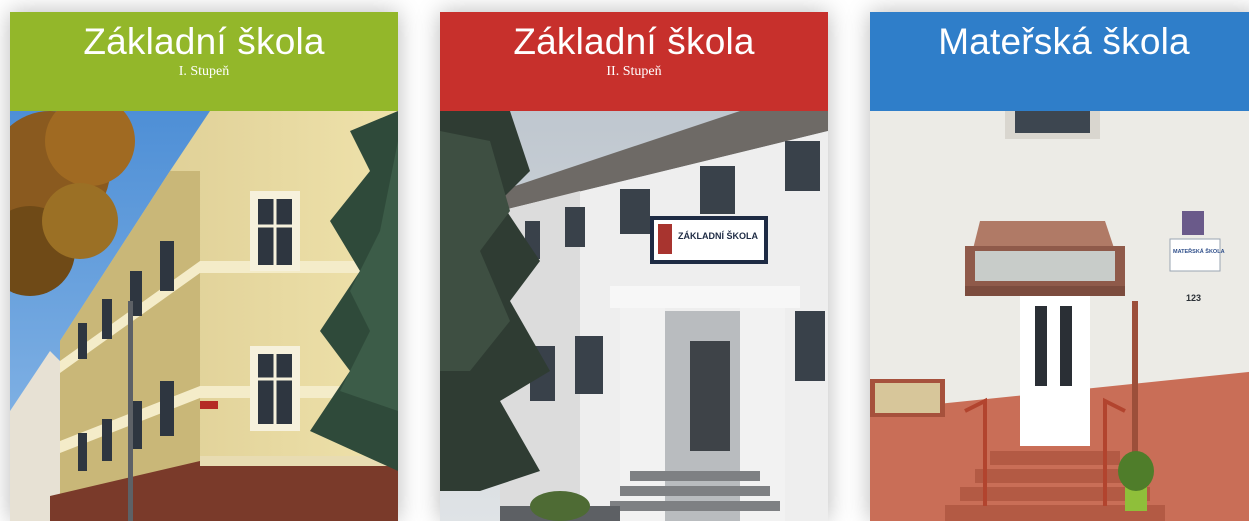 The height and width of the screenshot is (521, 1249). Describe the element at coordinates (1064, 41) in the screenshot. I see `card-title: Mateřská škola` at that location.